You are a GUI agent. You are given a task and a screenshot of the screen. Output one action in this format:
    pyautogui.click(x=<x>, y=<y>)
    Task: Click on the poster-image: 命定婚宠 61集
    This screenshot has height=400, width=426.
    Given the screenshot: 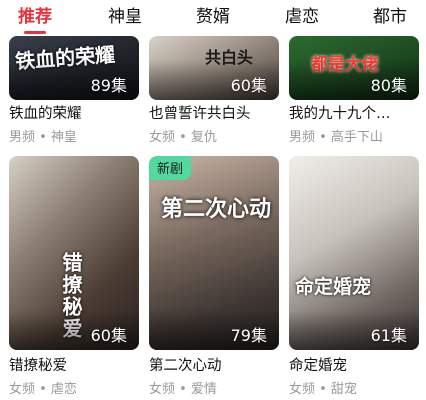 What is the action you would take?
    pyautogui.click(x=354, y=253)
    